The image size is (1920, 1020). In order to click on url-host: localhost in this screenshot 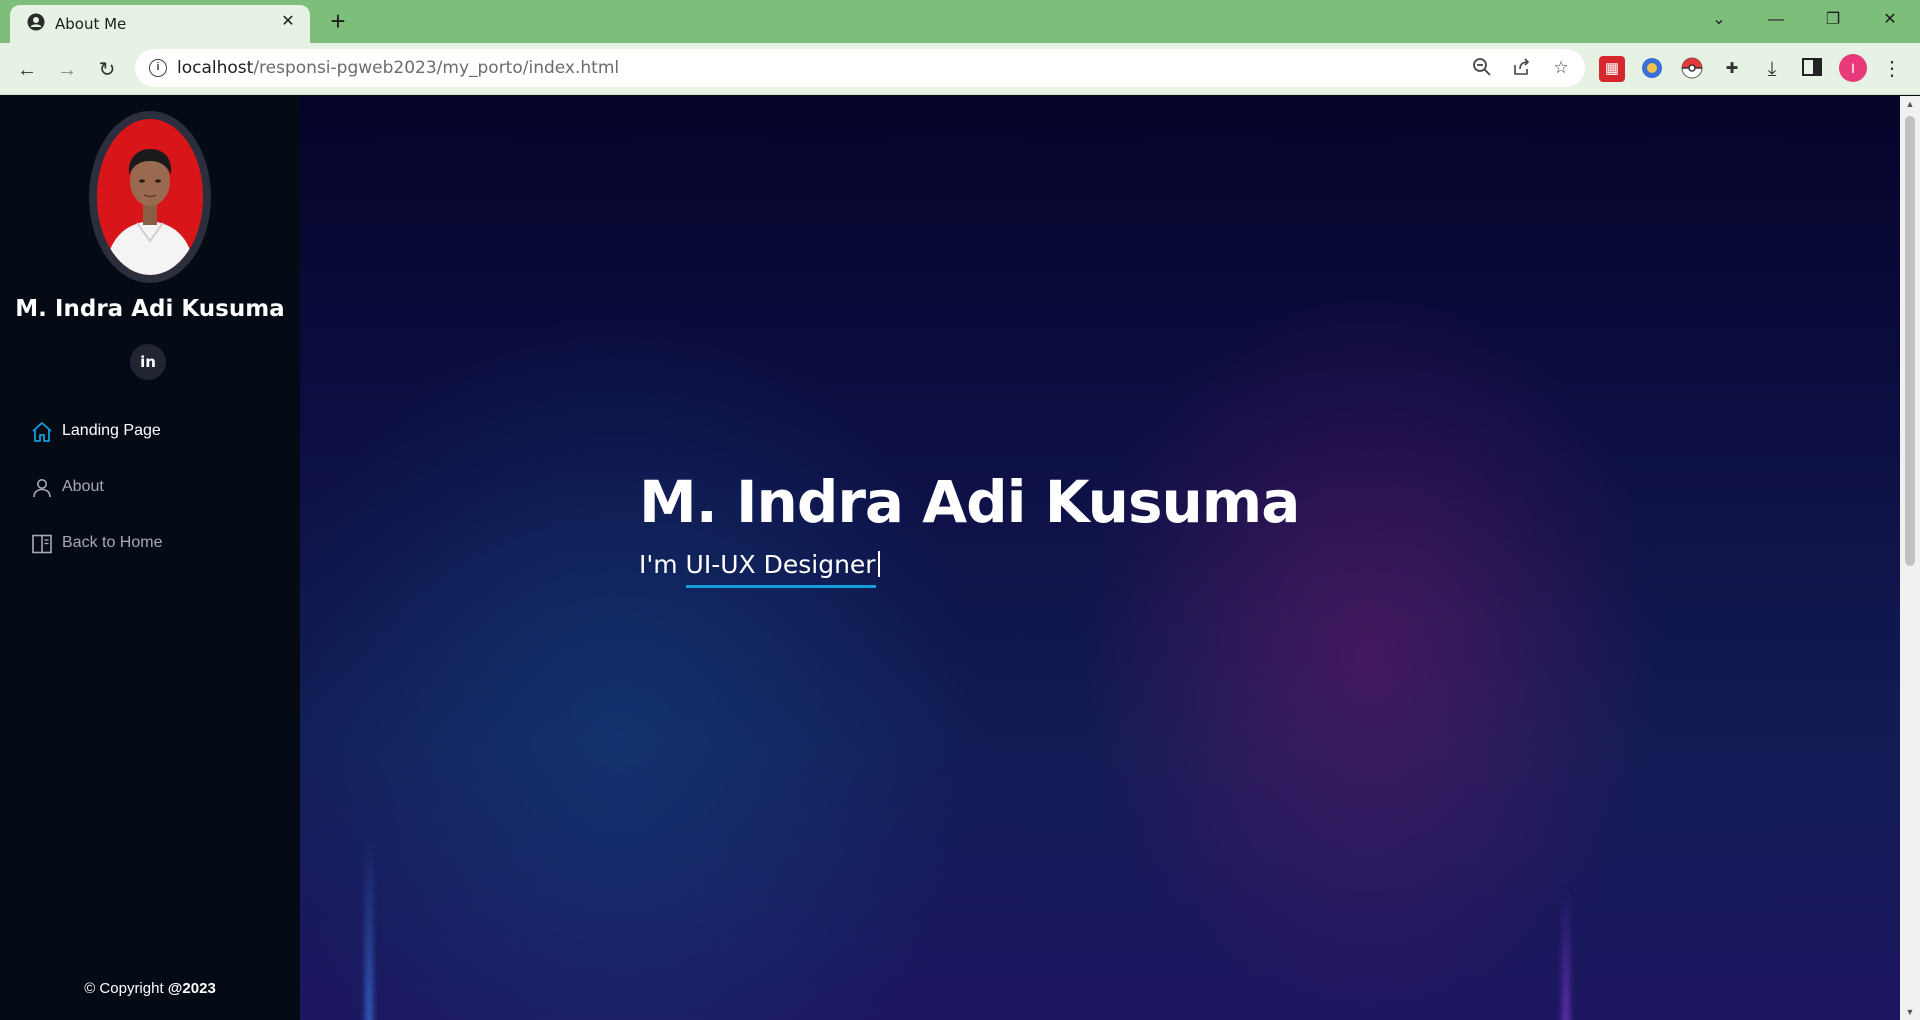, I will do `click(215, 68)`.